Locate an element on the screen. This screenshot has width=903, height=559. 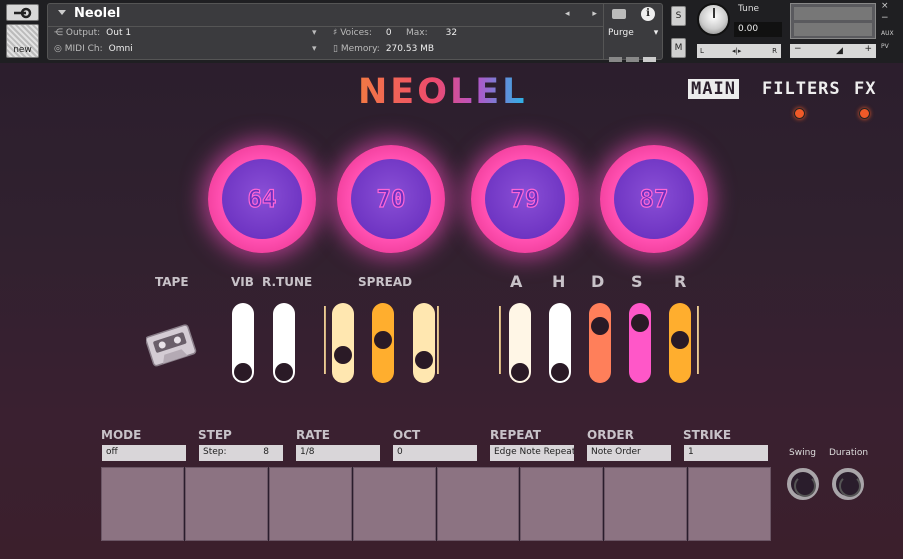
tape-label: TAPE is located at coordinates (172, 282).